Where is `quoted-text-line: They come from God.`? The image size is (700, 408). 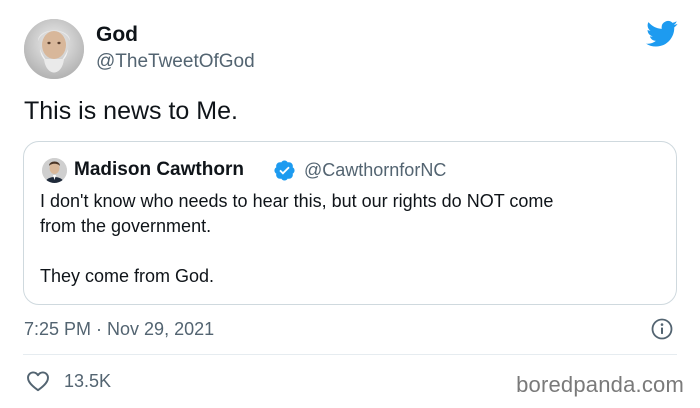
quoted-text-line: They come from God. is located at coordinates (127, 276).